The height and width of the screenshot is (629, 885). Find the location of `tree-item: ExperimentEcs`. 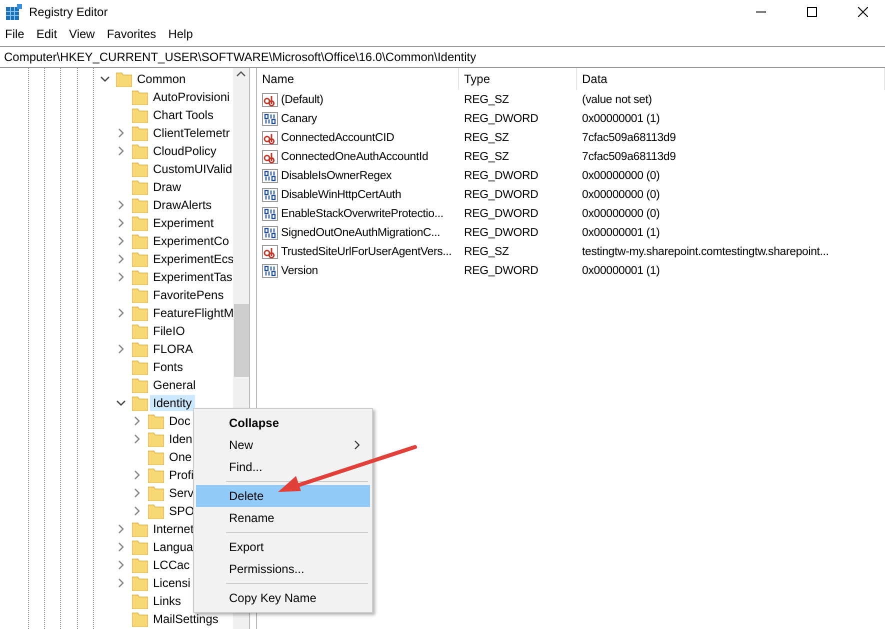

tree-item: ExperimentEcs is located at coordinates (191, 259).